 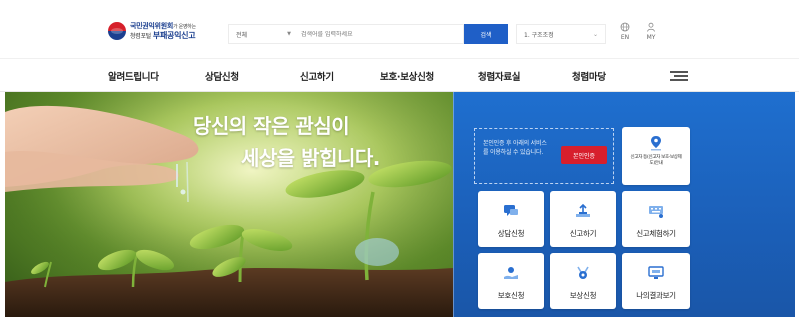 What do you see at coordinates (561, 34) in the screenshot?
I see `topic-select: 1. 구조조정 ⌄` at bounding box center [561, 34].